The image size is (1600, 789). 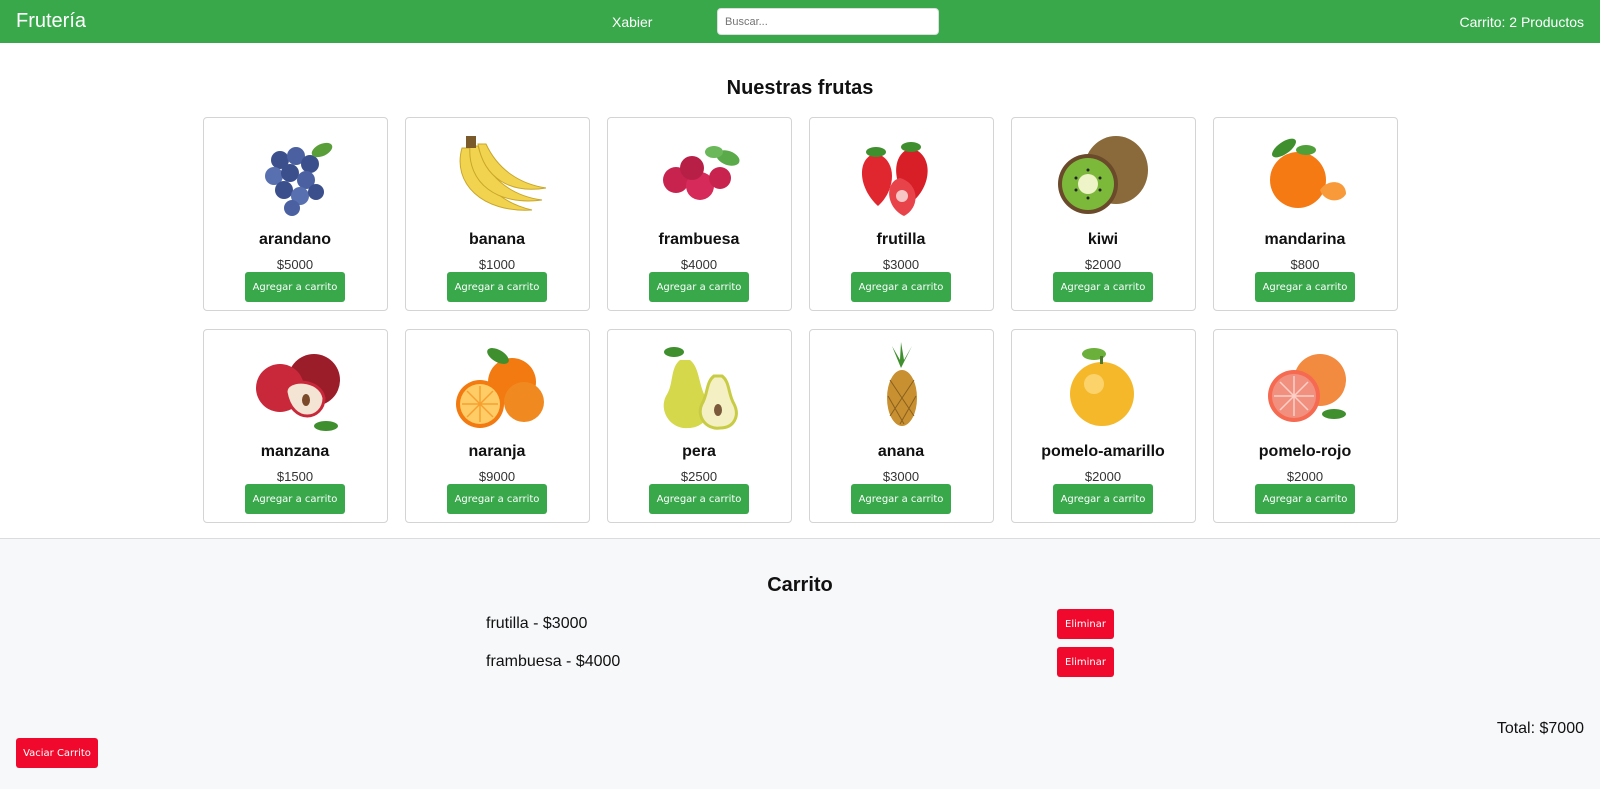 What do you see at coordinates (496, 239) in the screenshot?
I see `product-name: banana` at bounding box center [496, 239].